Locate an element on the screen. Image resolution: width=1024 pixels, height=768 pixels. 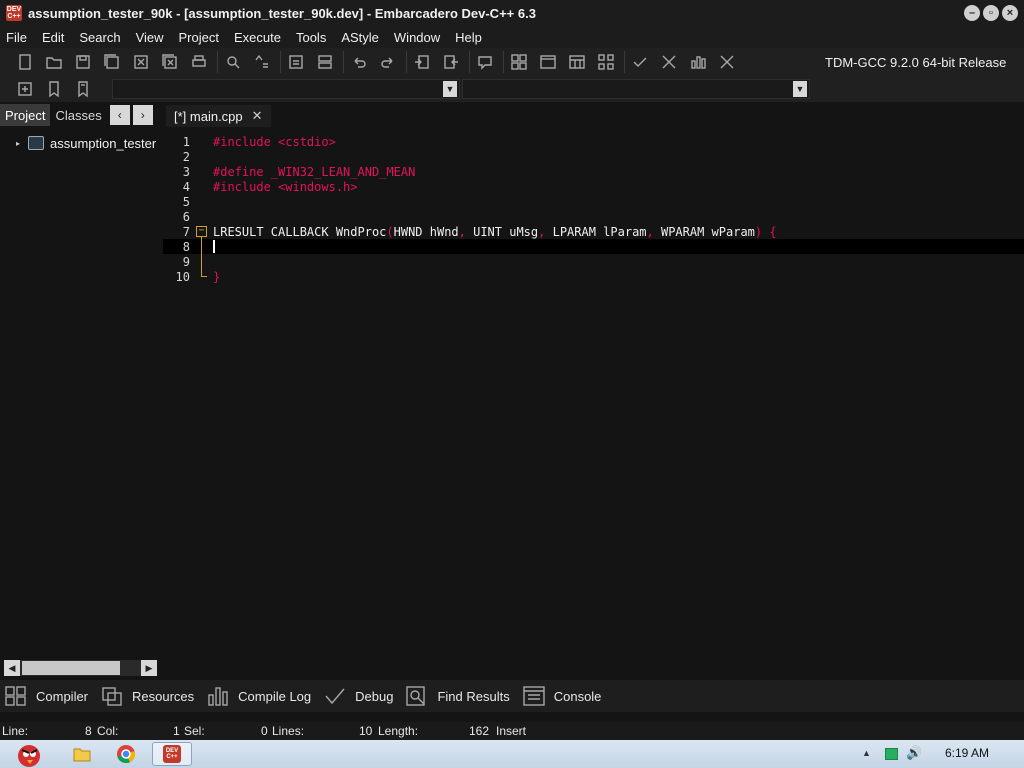
toolbar-separator is located at coordinates (624, 62).